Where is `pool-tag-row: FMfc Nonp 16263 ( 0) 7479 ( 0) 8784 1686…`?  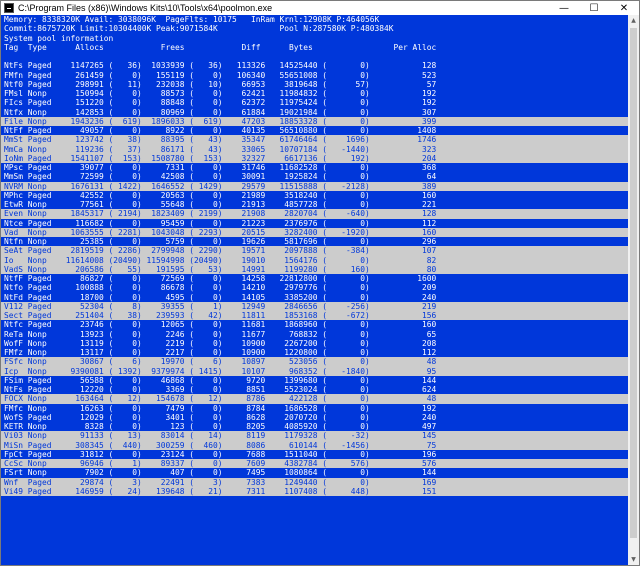
pool-tag-row: FMfc Nonp 16263 ( 0) 7479 ( 0) 8784 1686… is located at coordinates (220, 408).